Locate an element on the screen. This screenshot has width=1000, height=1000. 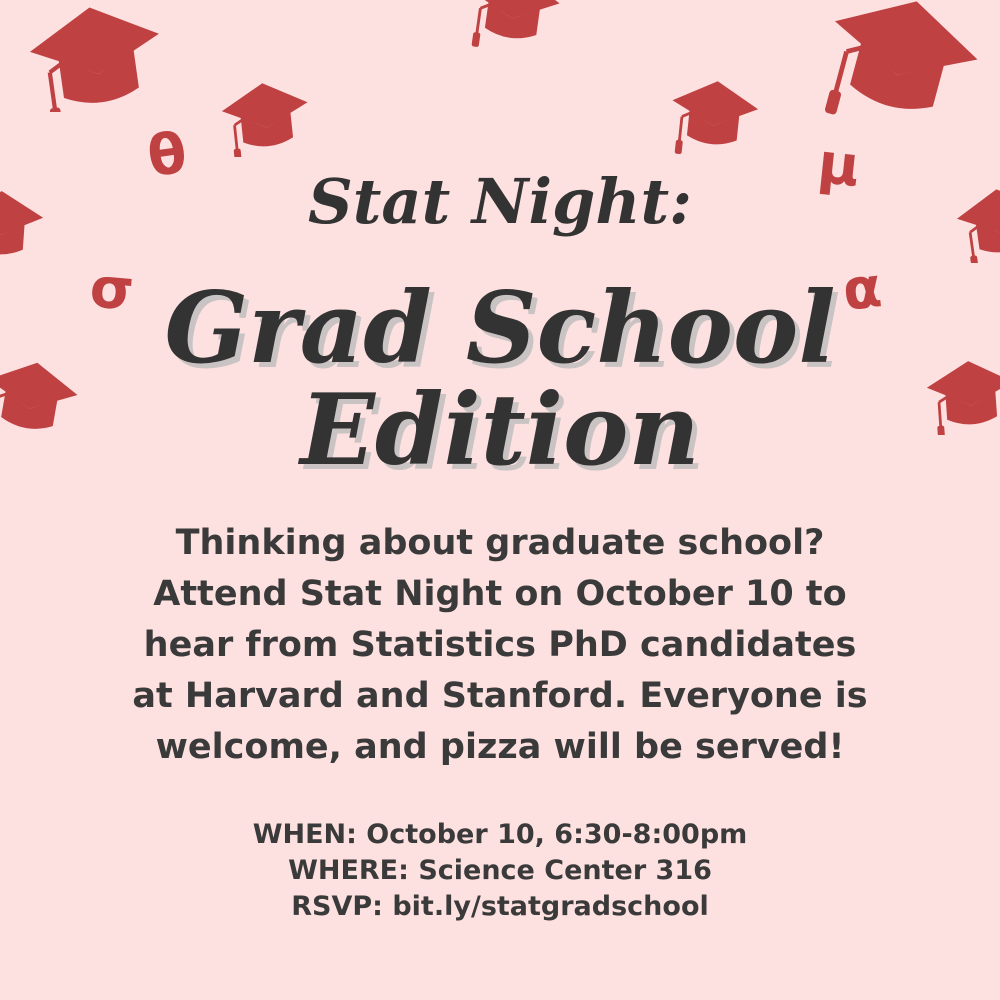
description-line: Thinking about graduate school? is located at coordinates (500, 543).